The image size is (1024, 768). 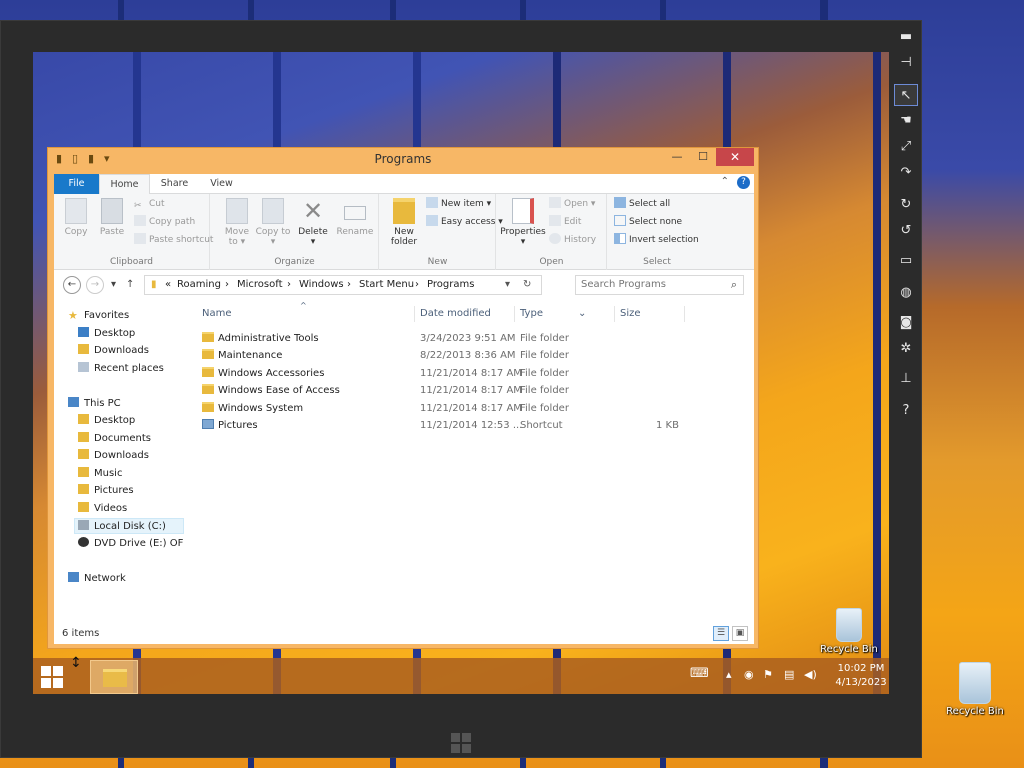 I want to click on paste-shortcut-button: Paste shortcut, so click(x=173, y=240).